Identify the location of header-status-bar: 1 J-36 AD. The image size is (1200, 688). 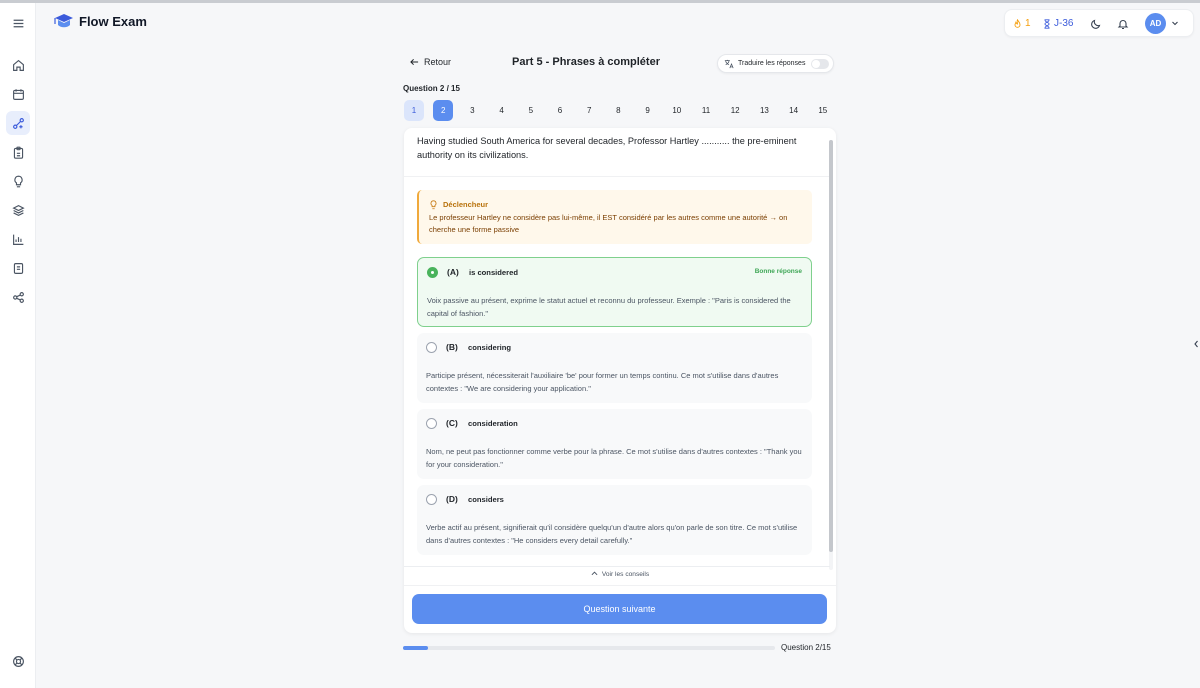
(1099, 23).